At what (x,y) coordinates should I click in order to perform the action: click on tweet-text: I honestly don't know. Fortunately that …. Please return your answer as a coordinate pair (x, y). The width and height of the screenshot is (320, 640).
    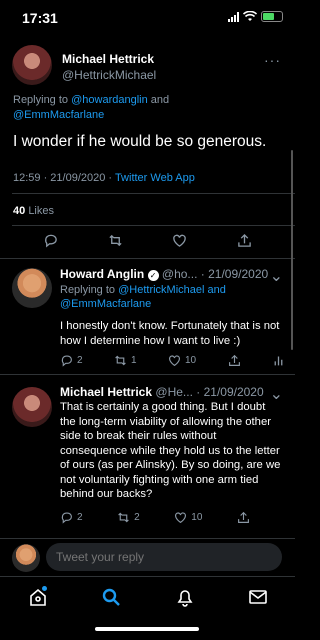
    Looking at the image, I should click on (170, 333).